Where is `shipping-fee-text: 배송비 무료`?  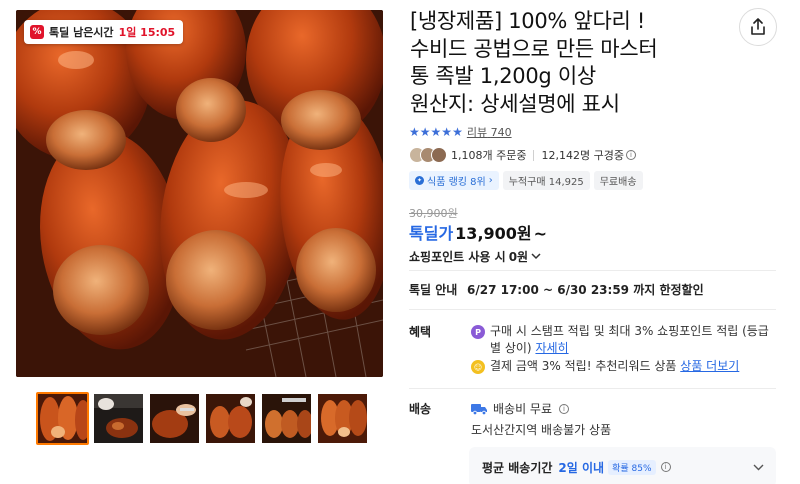 shipping-fee-text: 배송비 무료 is located at coordinates (523, 409).